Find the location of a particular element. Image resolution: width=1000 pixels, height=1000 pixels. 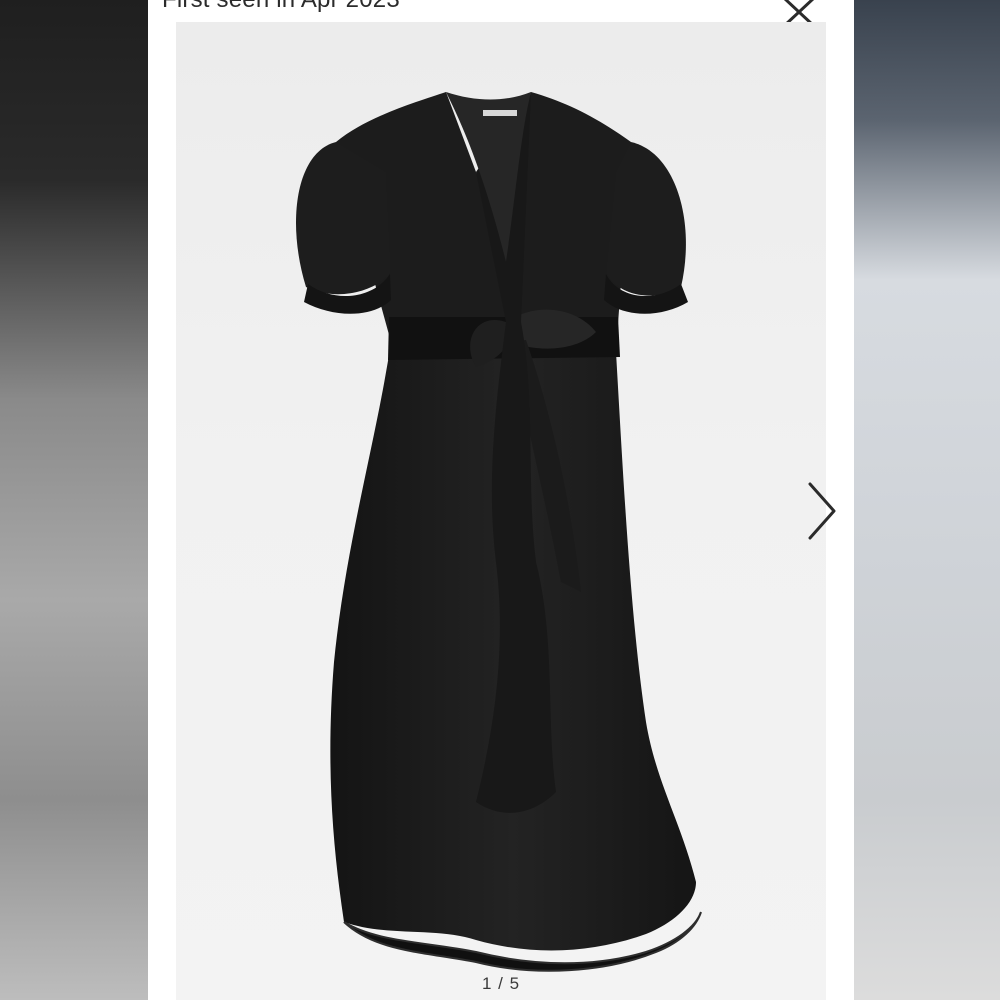

chevron-right-icon is located at coordinates (822, 511).